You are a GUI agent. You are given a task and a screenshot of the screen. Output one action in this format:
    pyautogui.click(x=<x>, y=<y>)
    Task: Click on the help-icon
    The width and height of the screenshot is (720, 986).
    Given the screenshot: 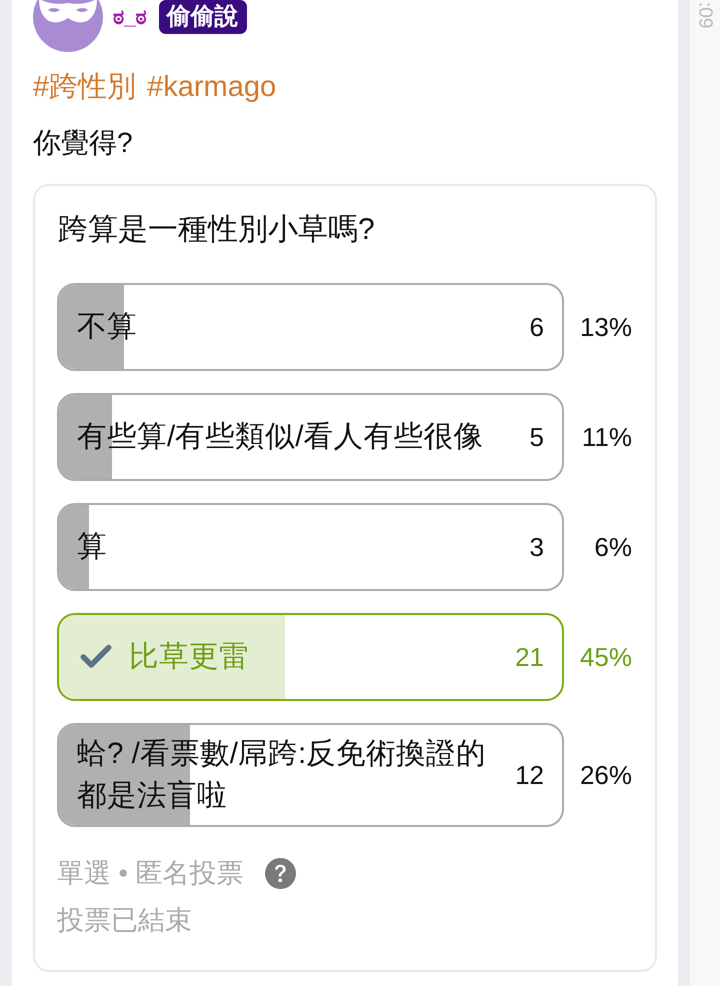 What is the action you would take?
    pyautogui.click(x=280, y=873)
    